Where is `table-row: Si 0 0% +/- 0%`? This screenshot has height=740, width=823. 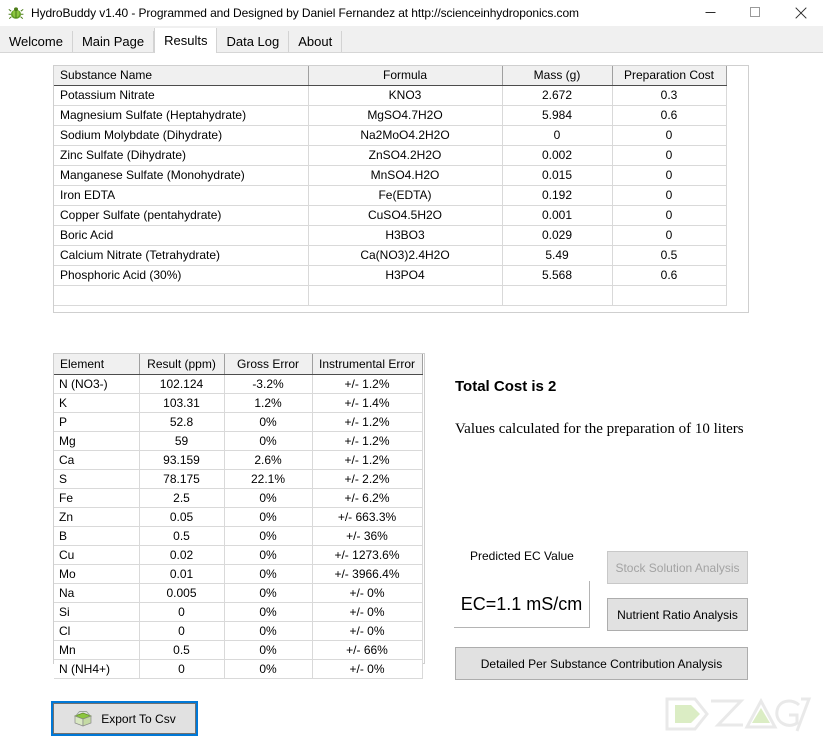 table-row: Si 0 0% +/- 0% is located at coordinates (238, 612).